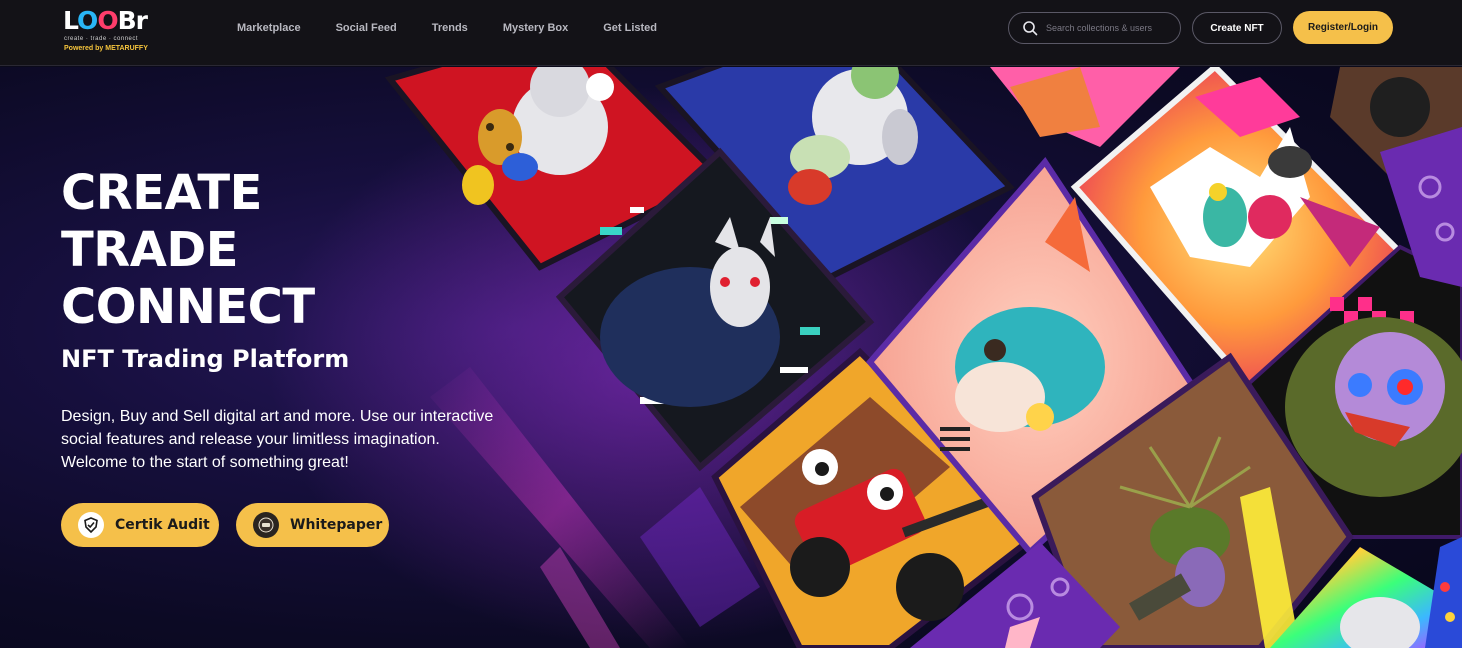 Image resolution: width=1462 pixels, height=648 pixels. What do you see at coordinates (1108, 28) in the screenshot?
I see `search-input` at bounding box center [1108, 28].